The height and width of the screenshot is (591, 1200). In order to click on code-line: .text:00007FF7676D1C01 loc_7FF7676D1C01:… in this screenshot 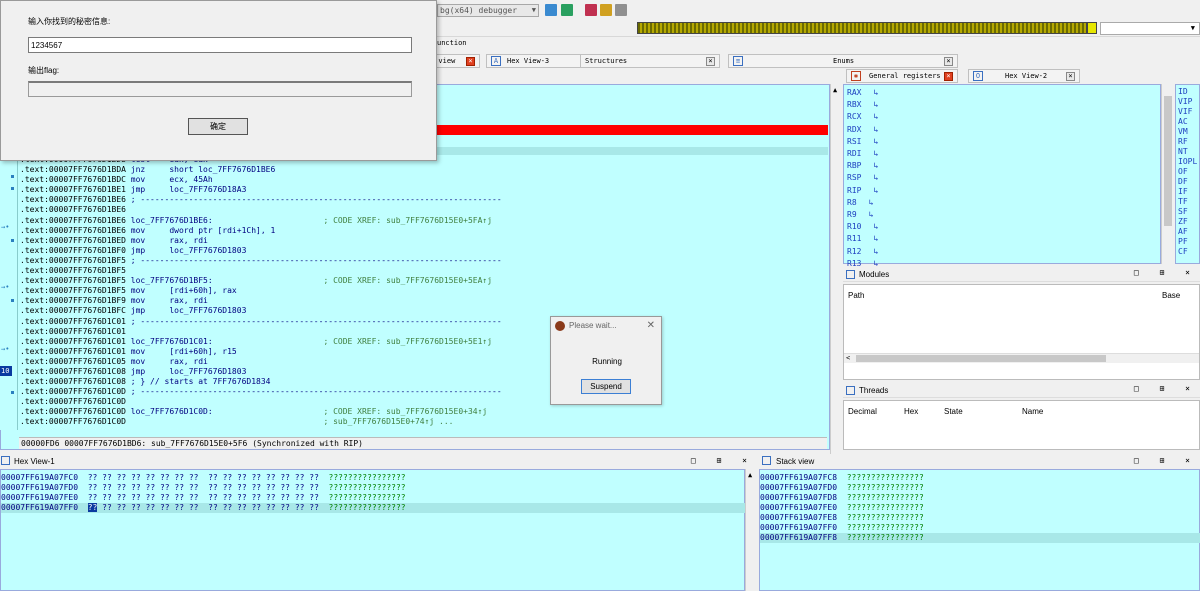, I will do `click(425, 342)`.